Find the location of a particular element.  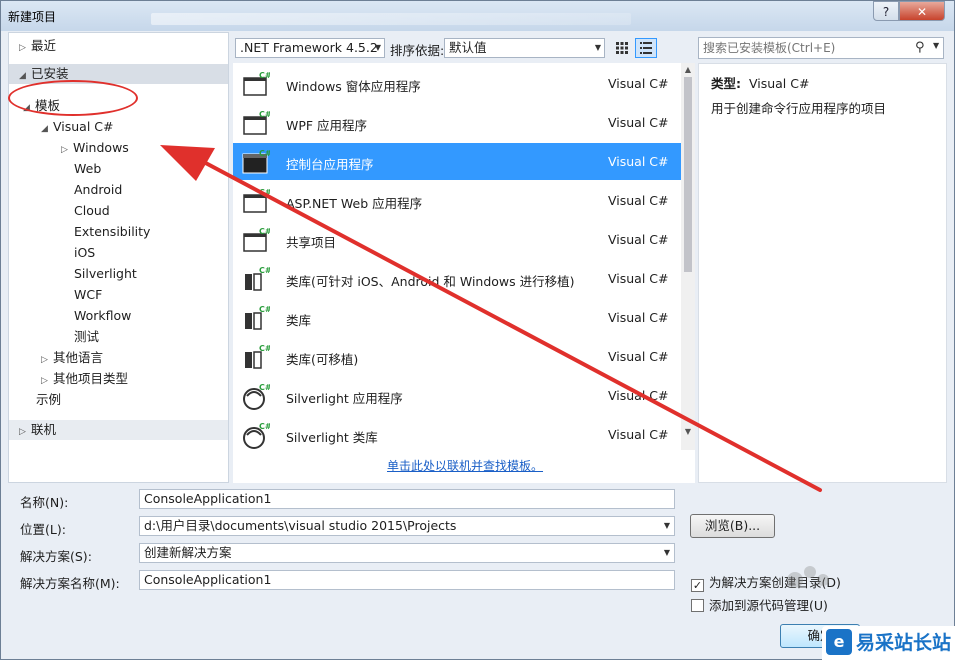

site-name: 易采站长站 is located at coordinates (904, 643).